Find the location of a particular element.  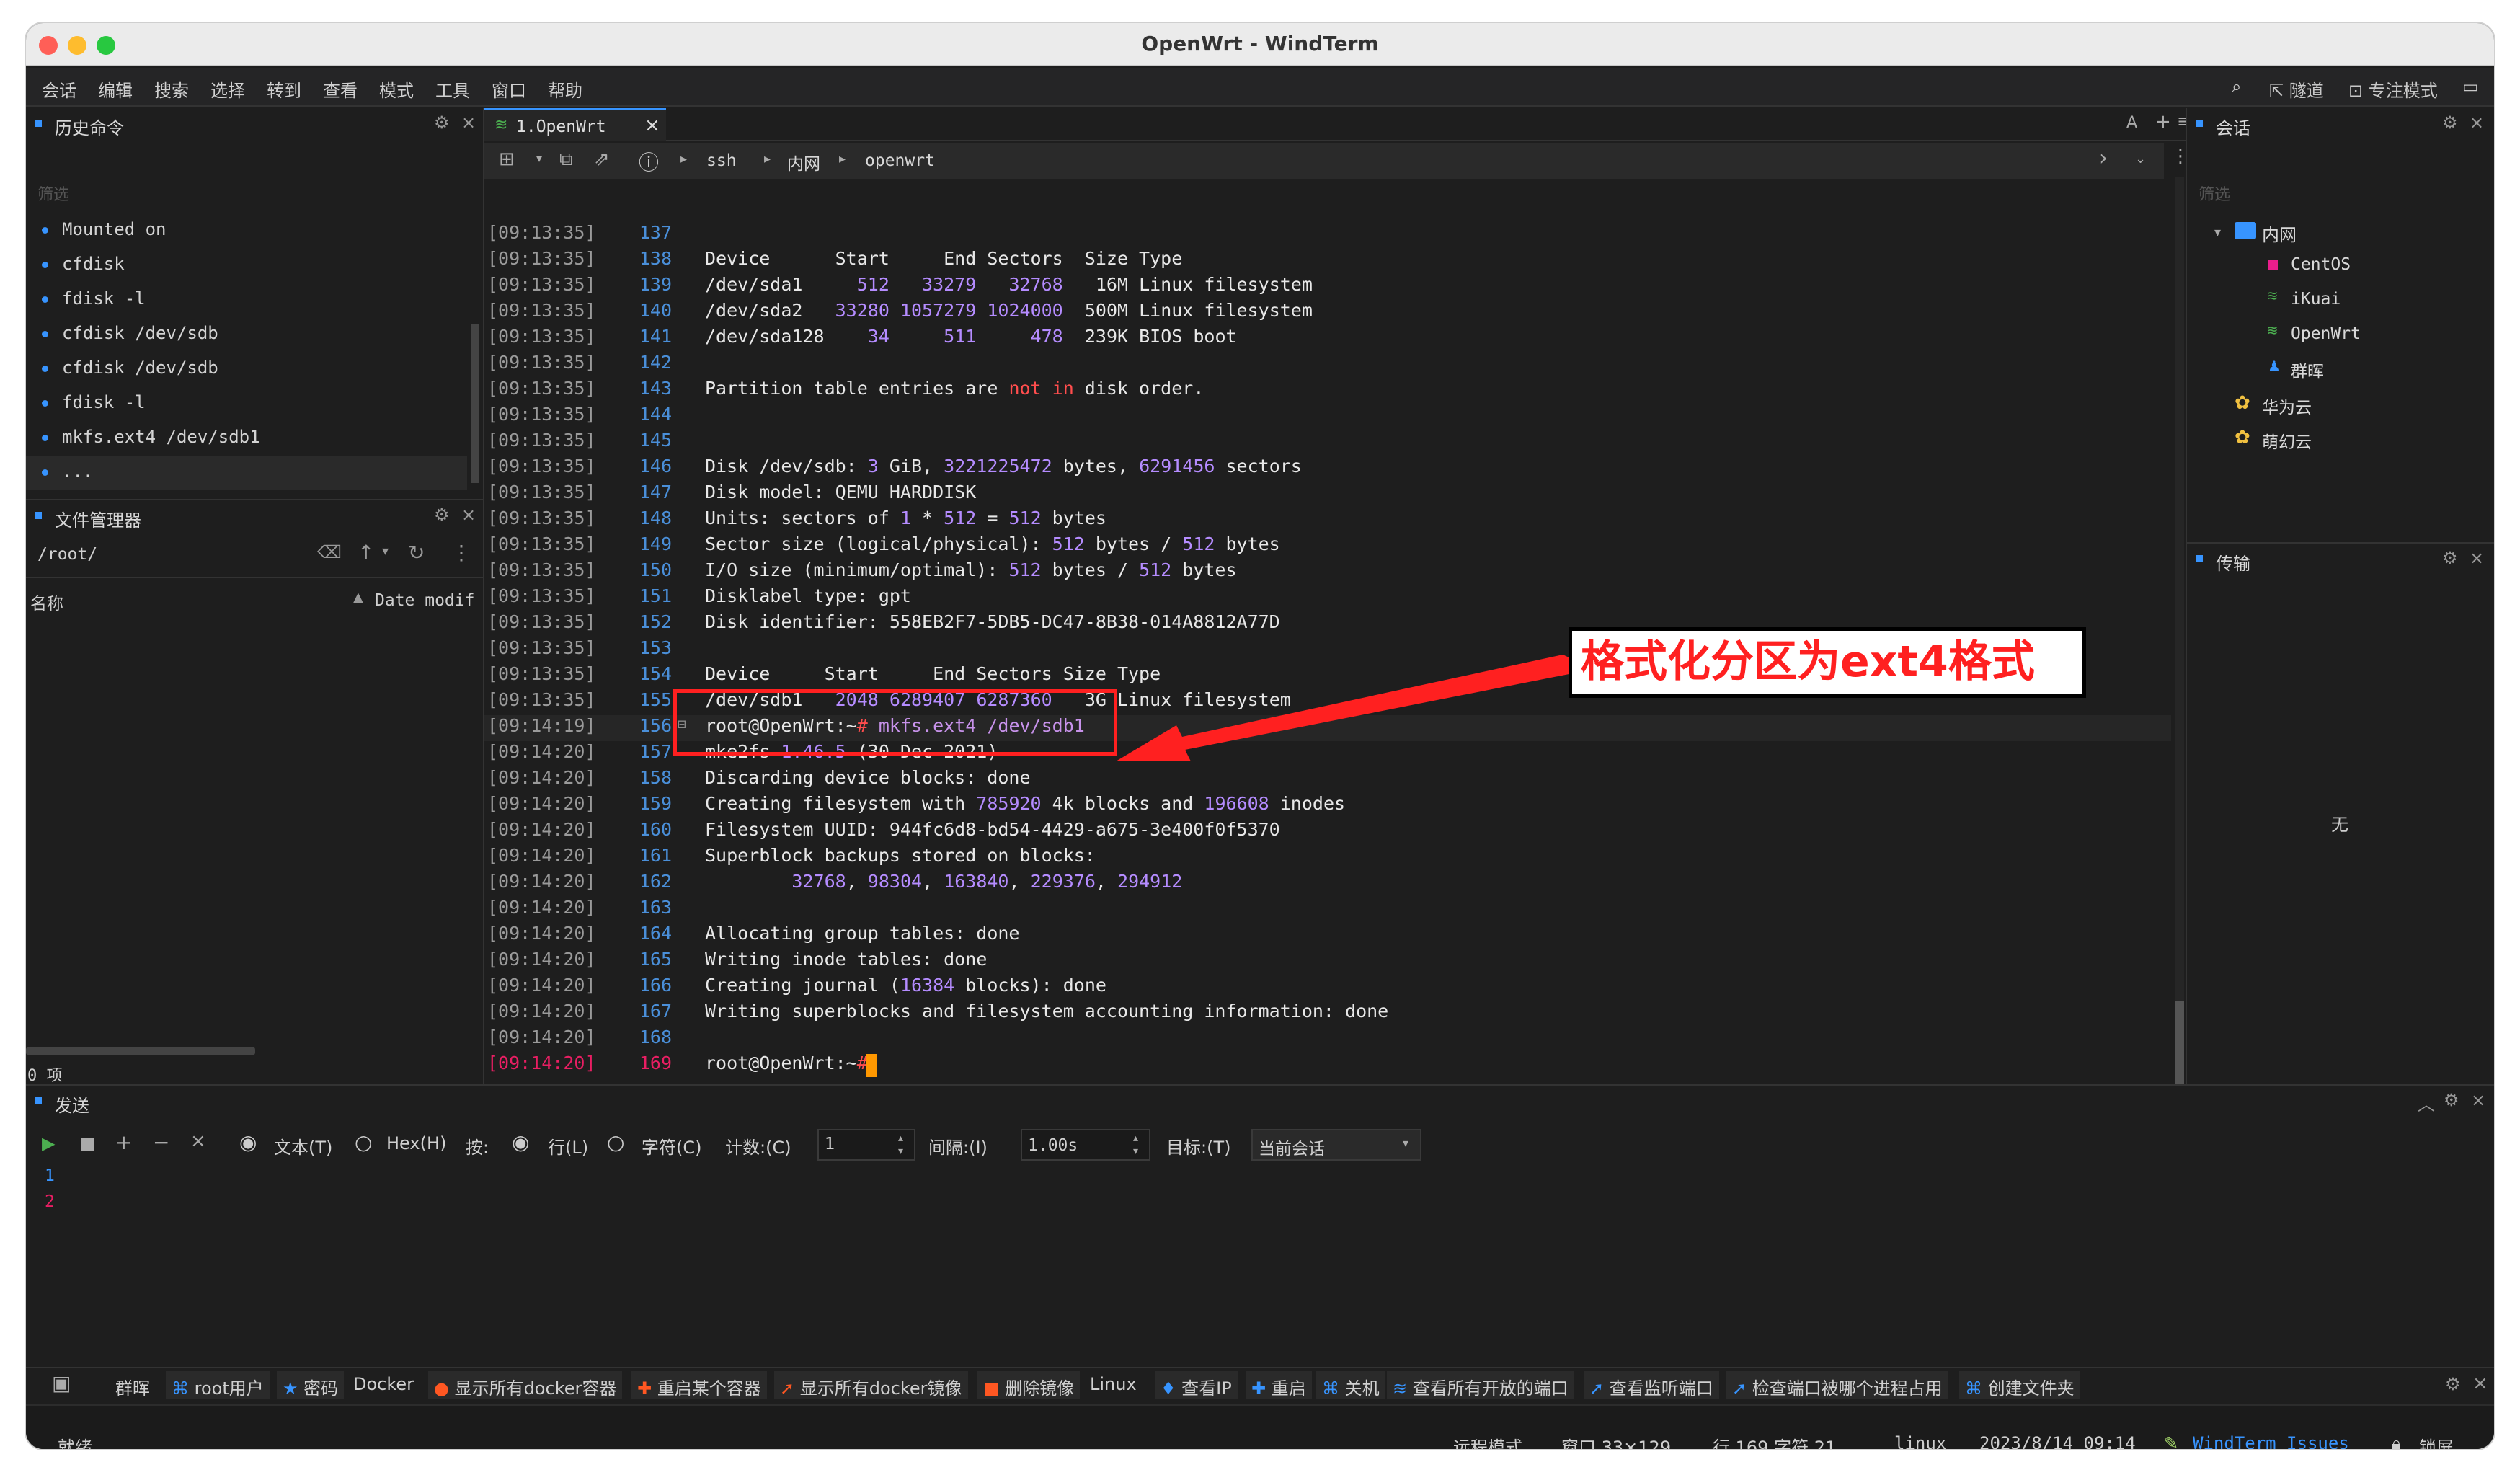

clear-icon: ⌫ is located at coordinates (329, 552).